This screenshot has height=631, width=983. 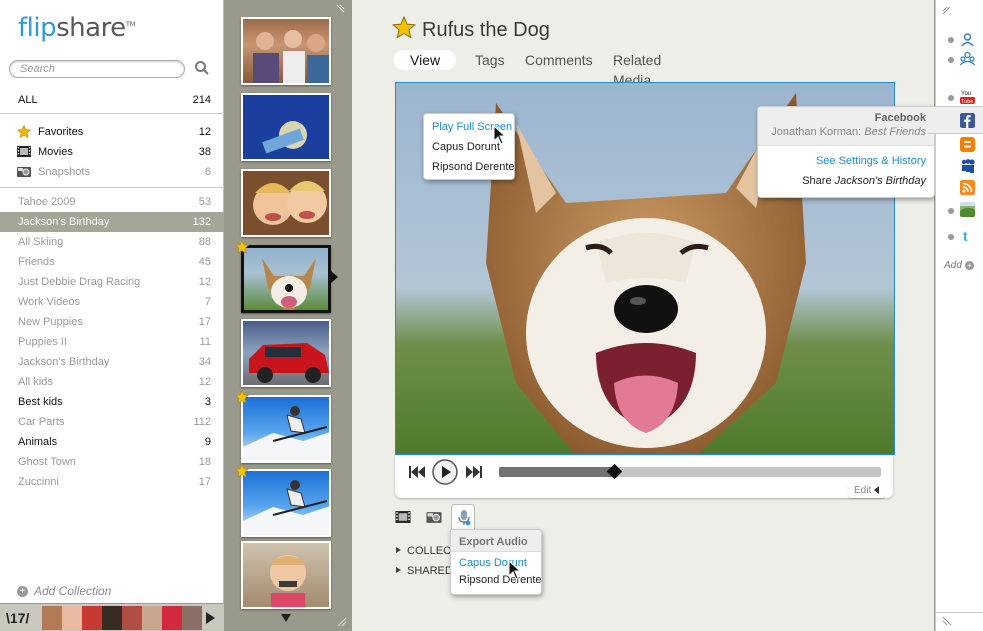 What do you see at coordinates (417, 472) in the screenshot?
I see `skip-back-icon` at bounding box center [417, 472].